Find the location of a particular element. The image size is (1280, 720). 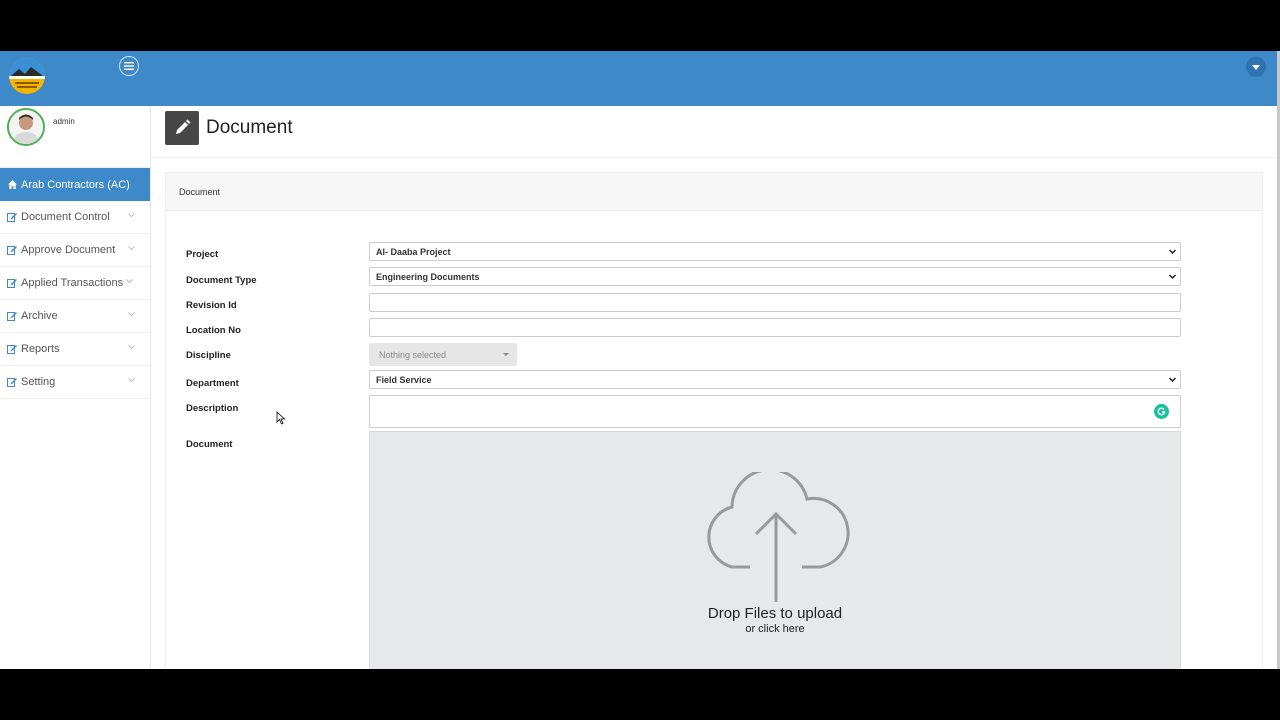

discipline-label: Discipline is located at coordinates (208, 355).